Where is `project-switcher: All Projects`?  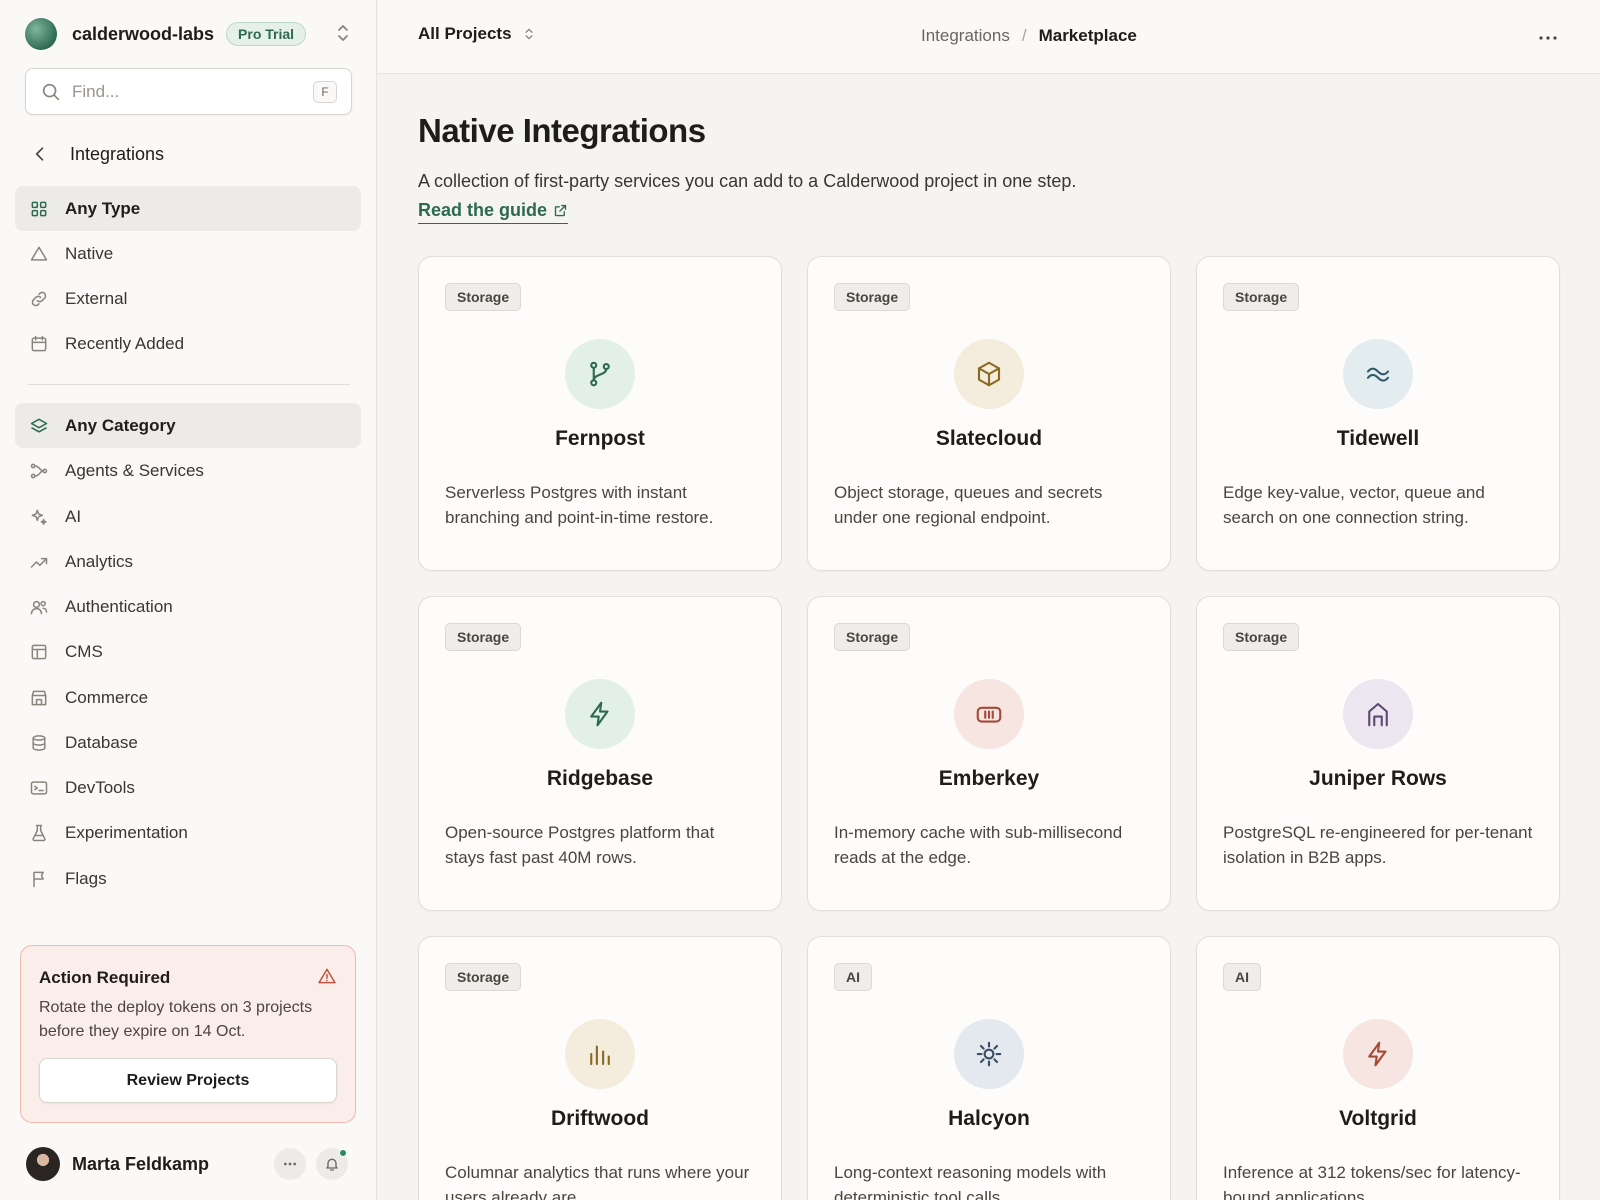 project-switcher: All Projects is located at coordinates (477, 34).